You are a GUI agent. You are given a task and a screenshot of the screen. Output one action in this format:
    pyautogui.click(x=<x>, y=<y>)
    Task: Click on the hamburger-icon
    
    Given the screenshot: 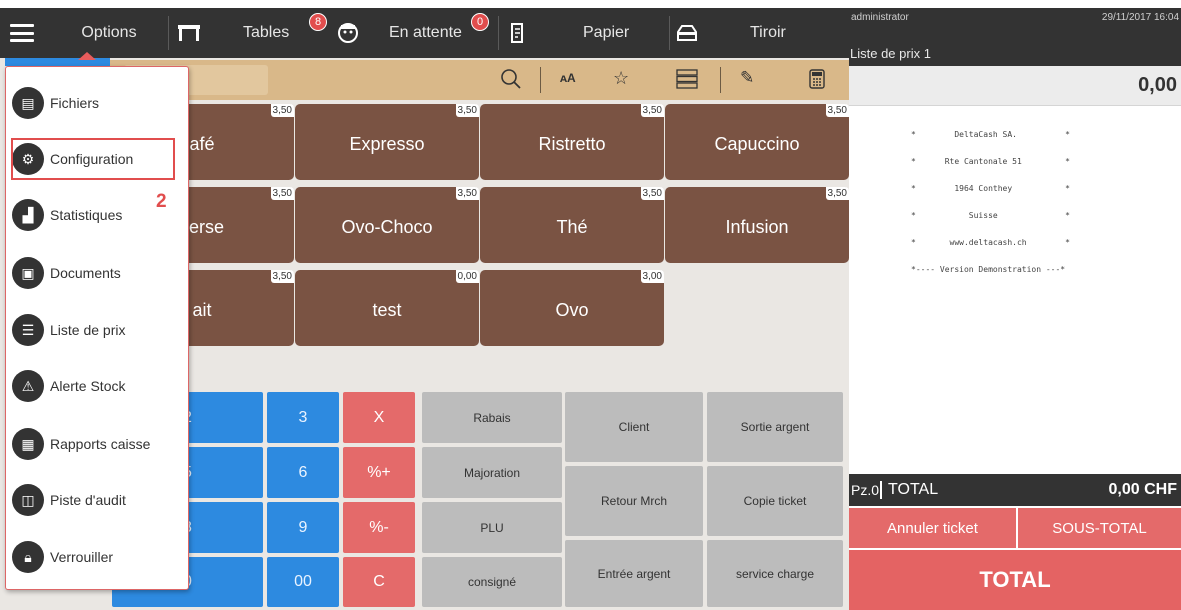 What is the action you would take?
    pyautogui.click(x=22, y=33)
    